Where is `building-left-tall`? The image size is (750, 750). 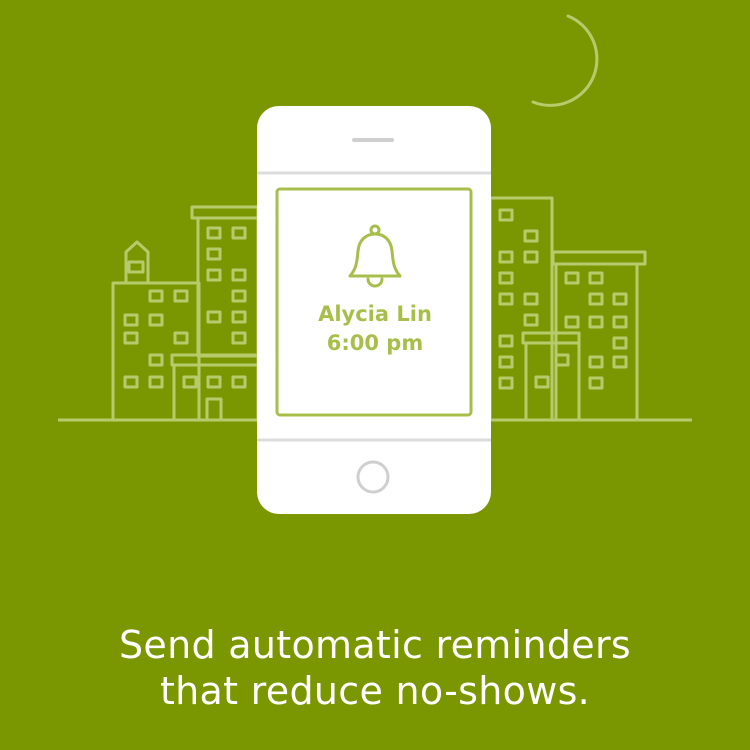
building-left-tall is located at coordinates (225, 281).